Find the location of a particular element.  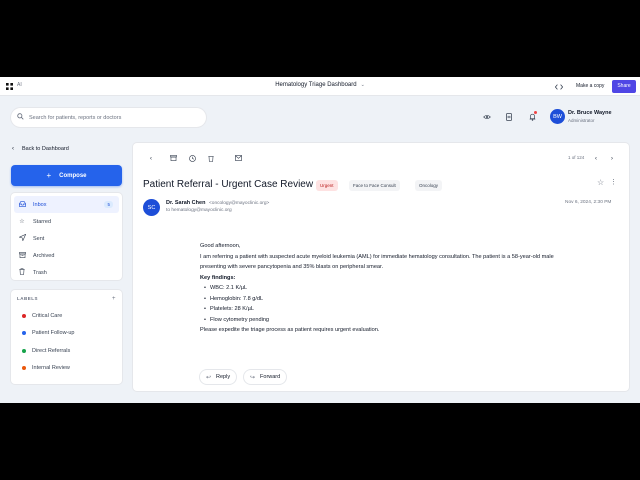

back-to-dashboard-link: ‹ Back to Dashboard is located at coordinates (40, 149).